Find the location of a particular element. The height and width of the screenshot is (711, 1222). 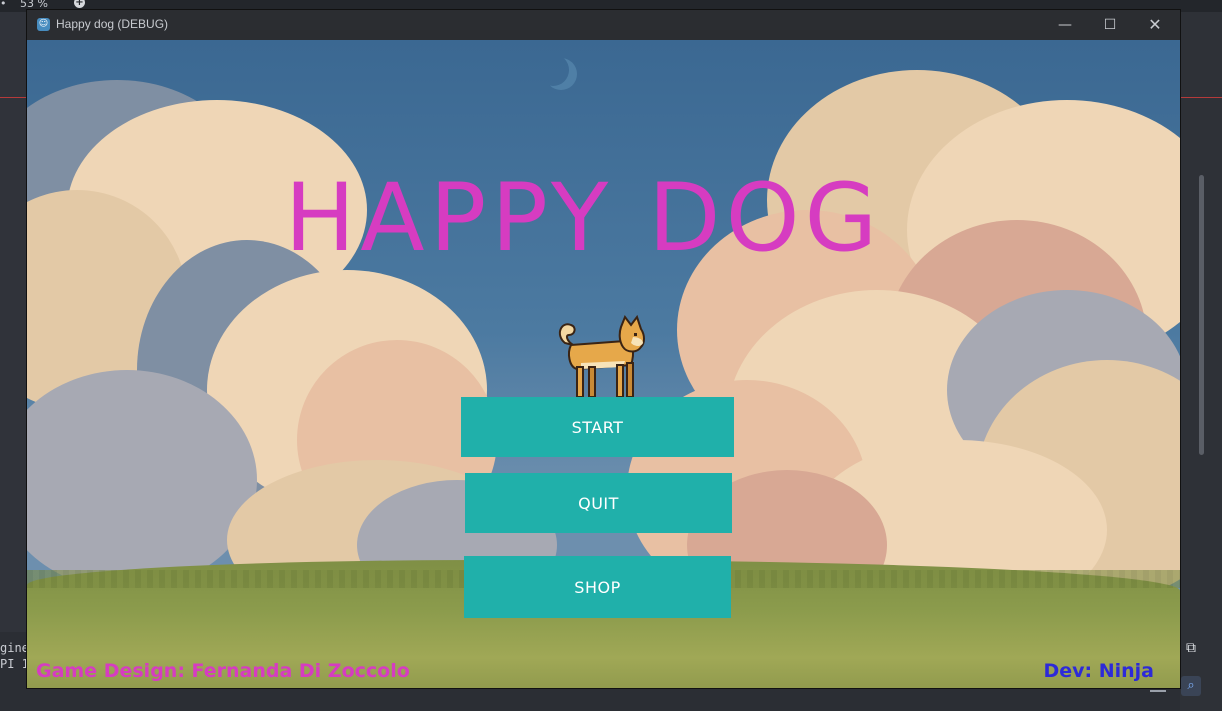

minimize-button: — is located at coordinates (1065, 25).